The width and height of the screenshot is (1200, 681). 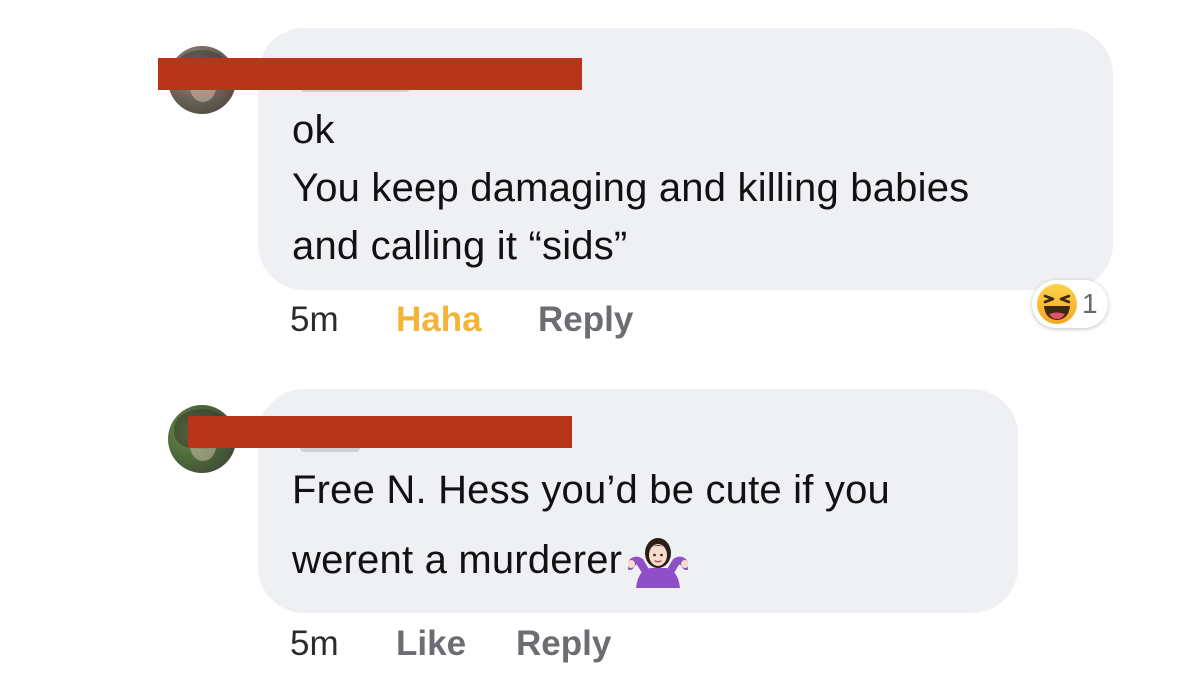 What do you see at coordinates (314, 643) in the screenshot?
I see `comment-timestamp: 5m` at bounding box center [314, 643].